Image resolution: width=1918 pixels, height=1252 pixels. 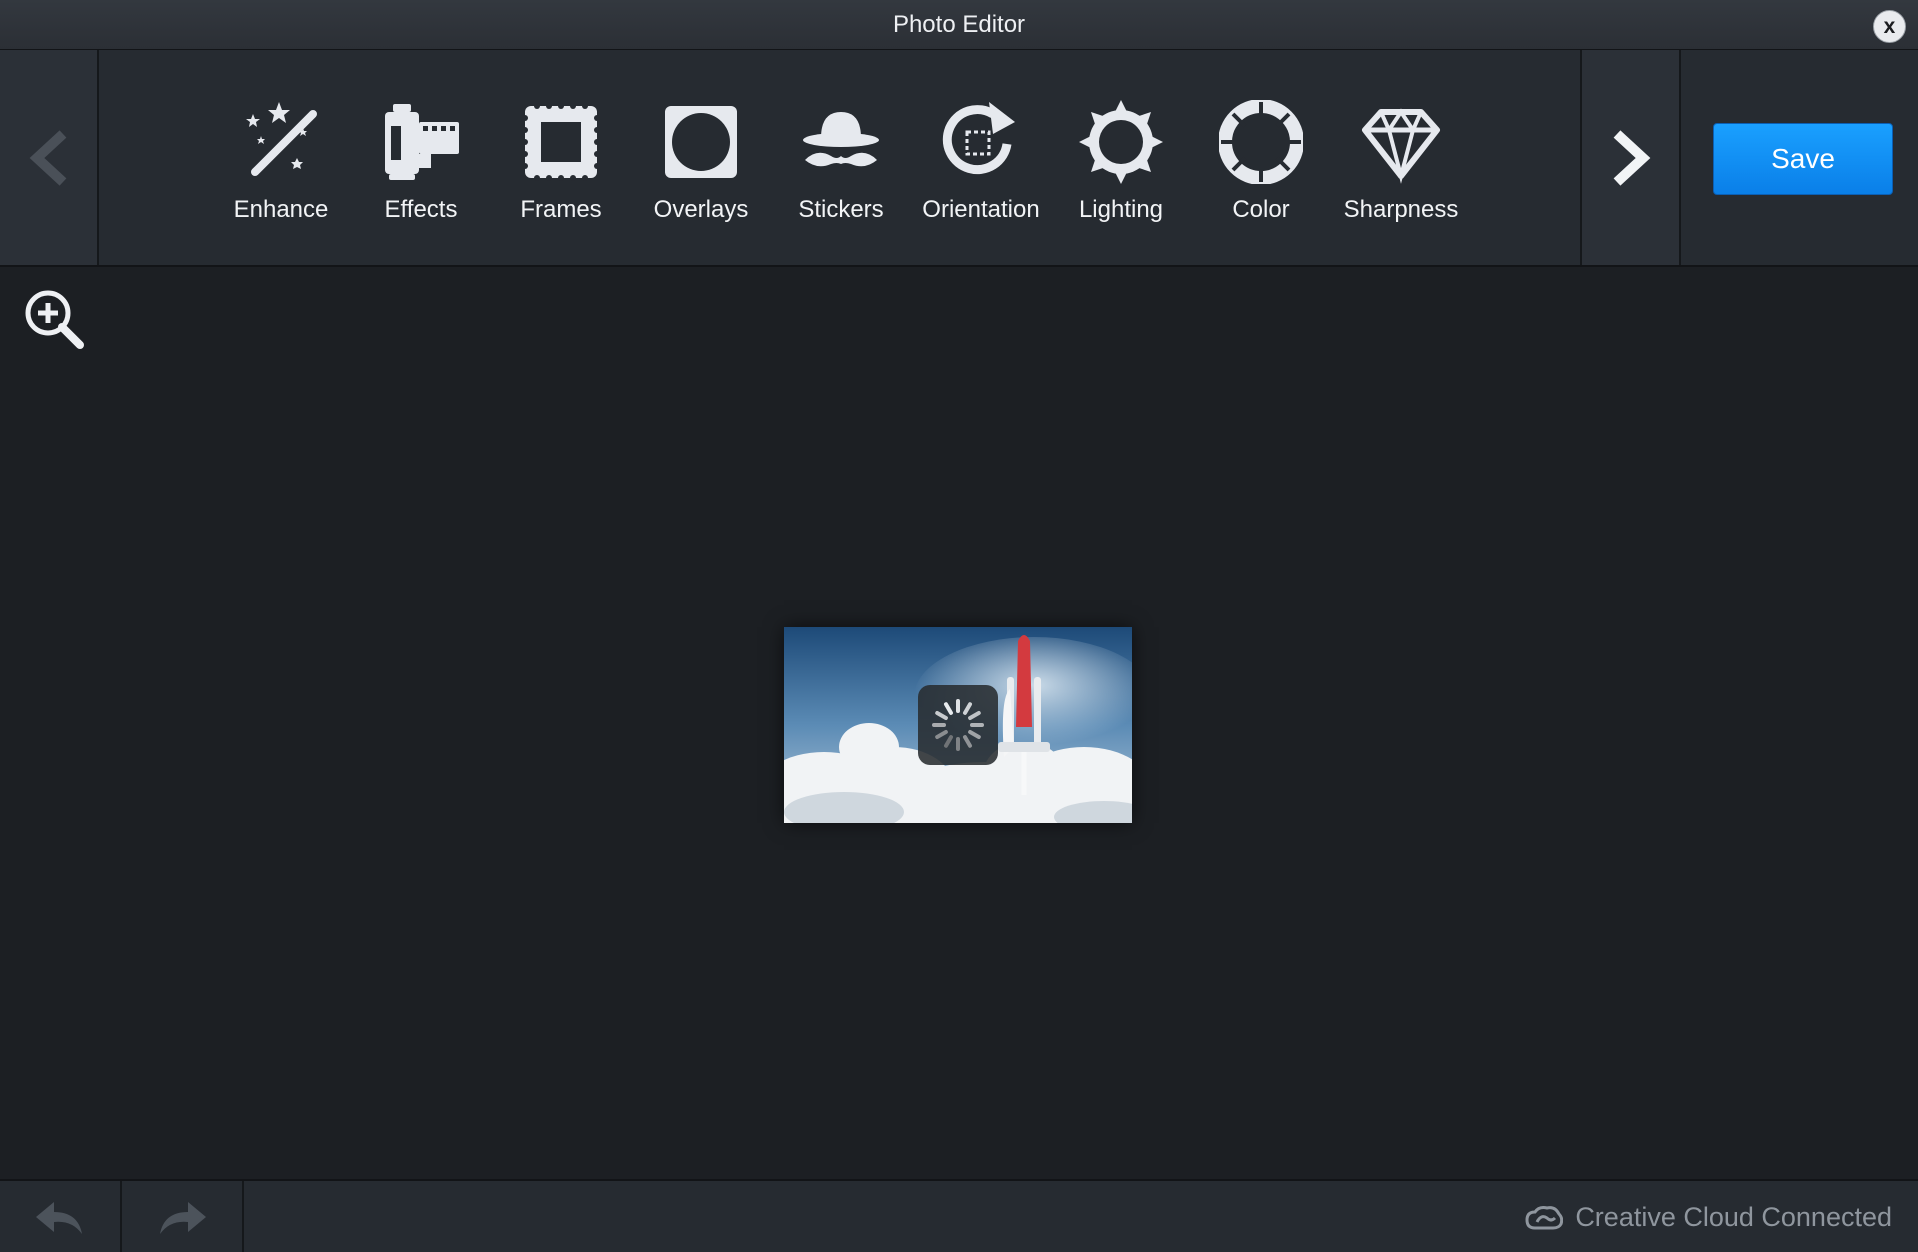 I want to click on zoom-in-icon, so click(x=54, y=319).